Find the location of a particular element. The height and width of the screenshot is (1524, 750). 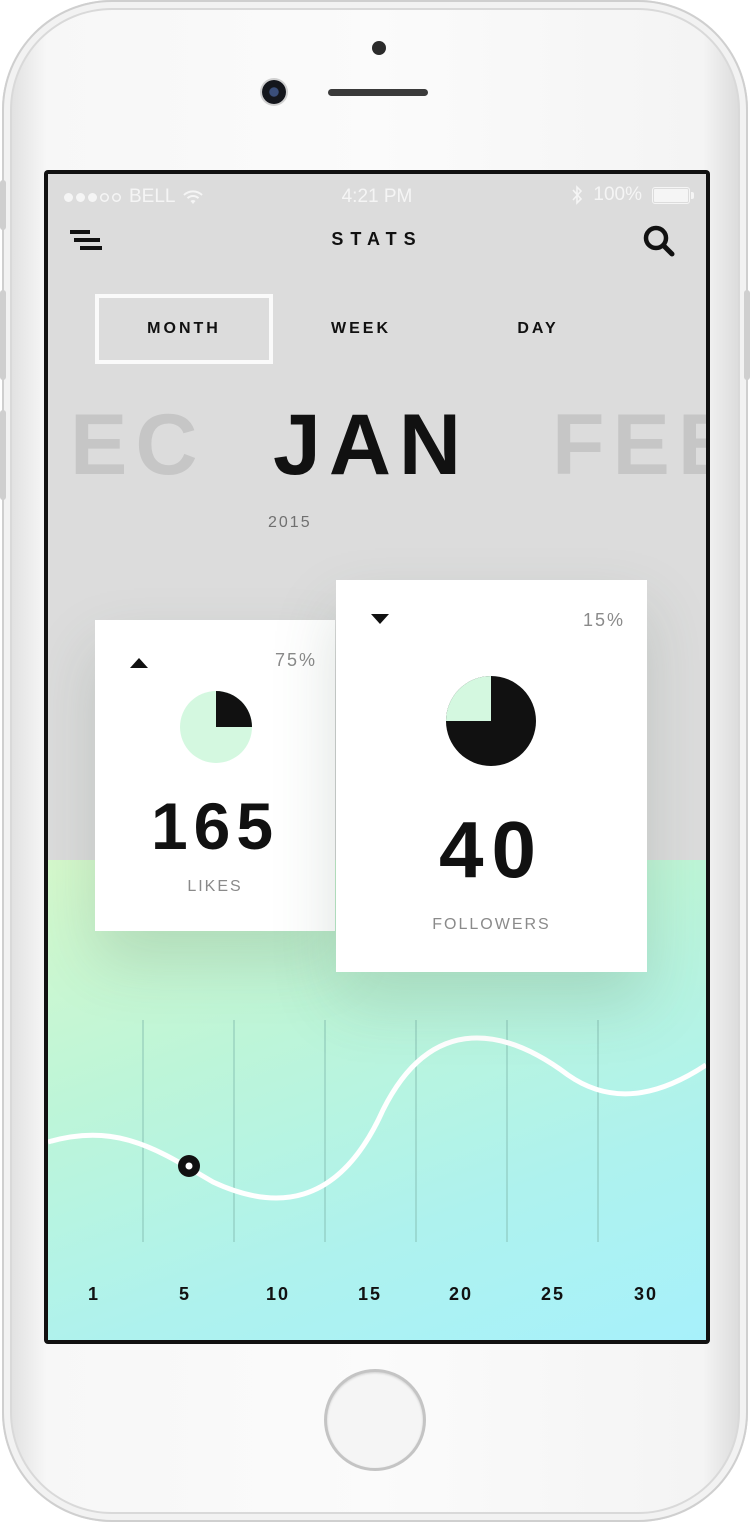

followers-label: FOLLOWERS is located at coordinates (491, 924).